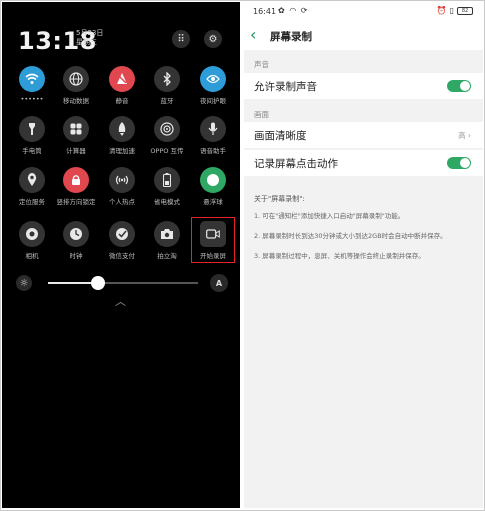 This screenshot has height=511, width=485. What do you see at coordinates (329, 216) in the screenshot?
I see `about-item: 1. 可在"通知栏"添加快捷入口启动"屏幕录制"功能。` at bounding box center [329, 216].